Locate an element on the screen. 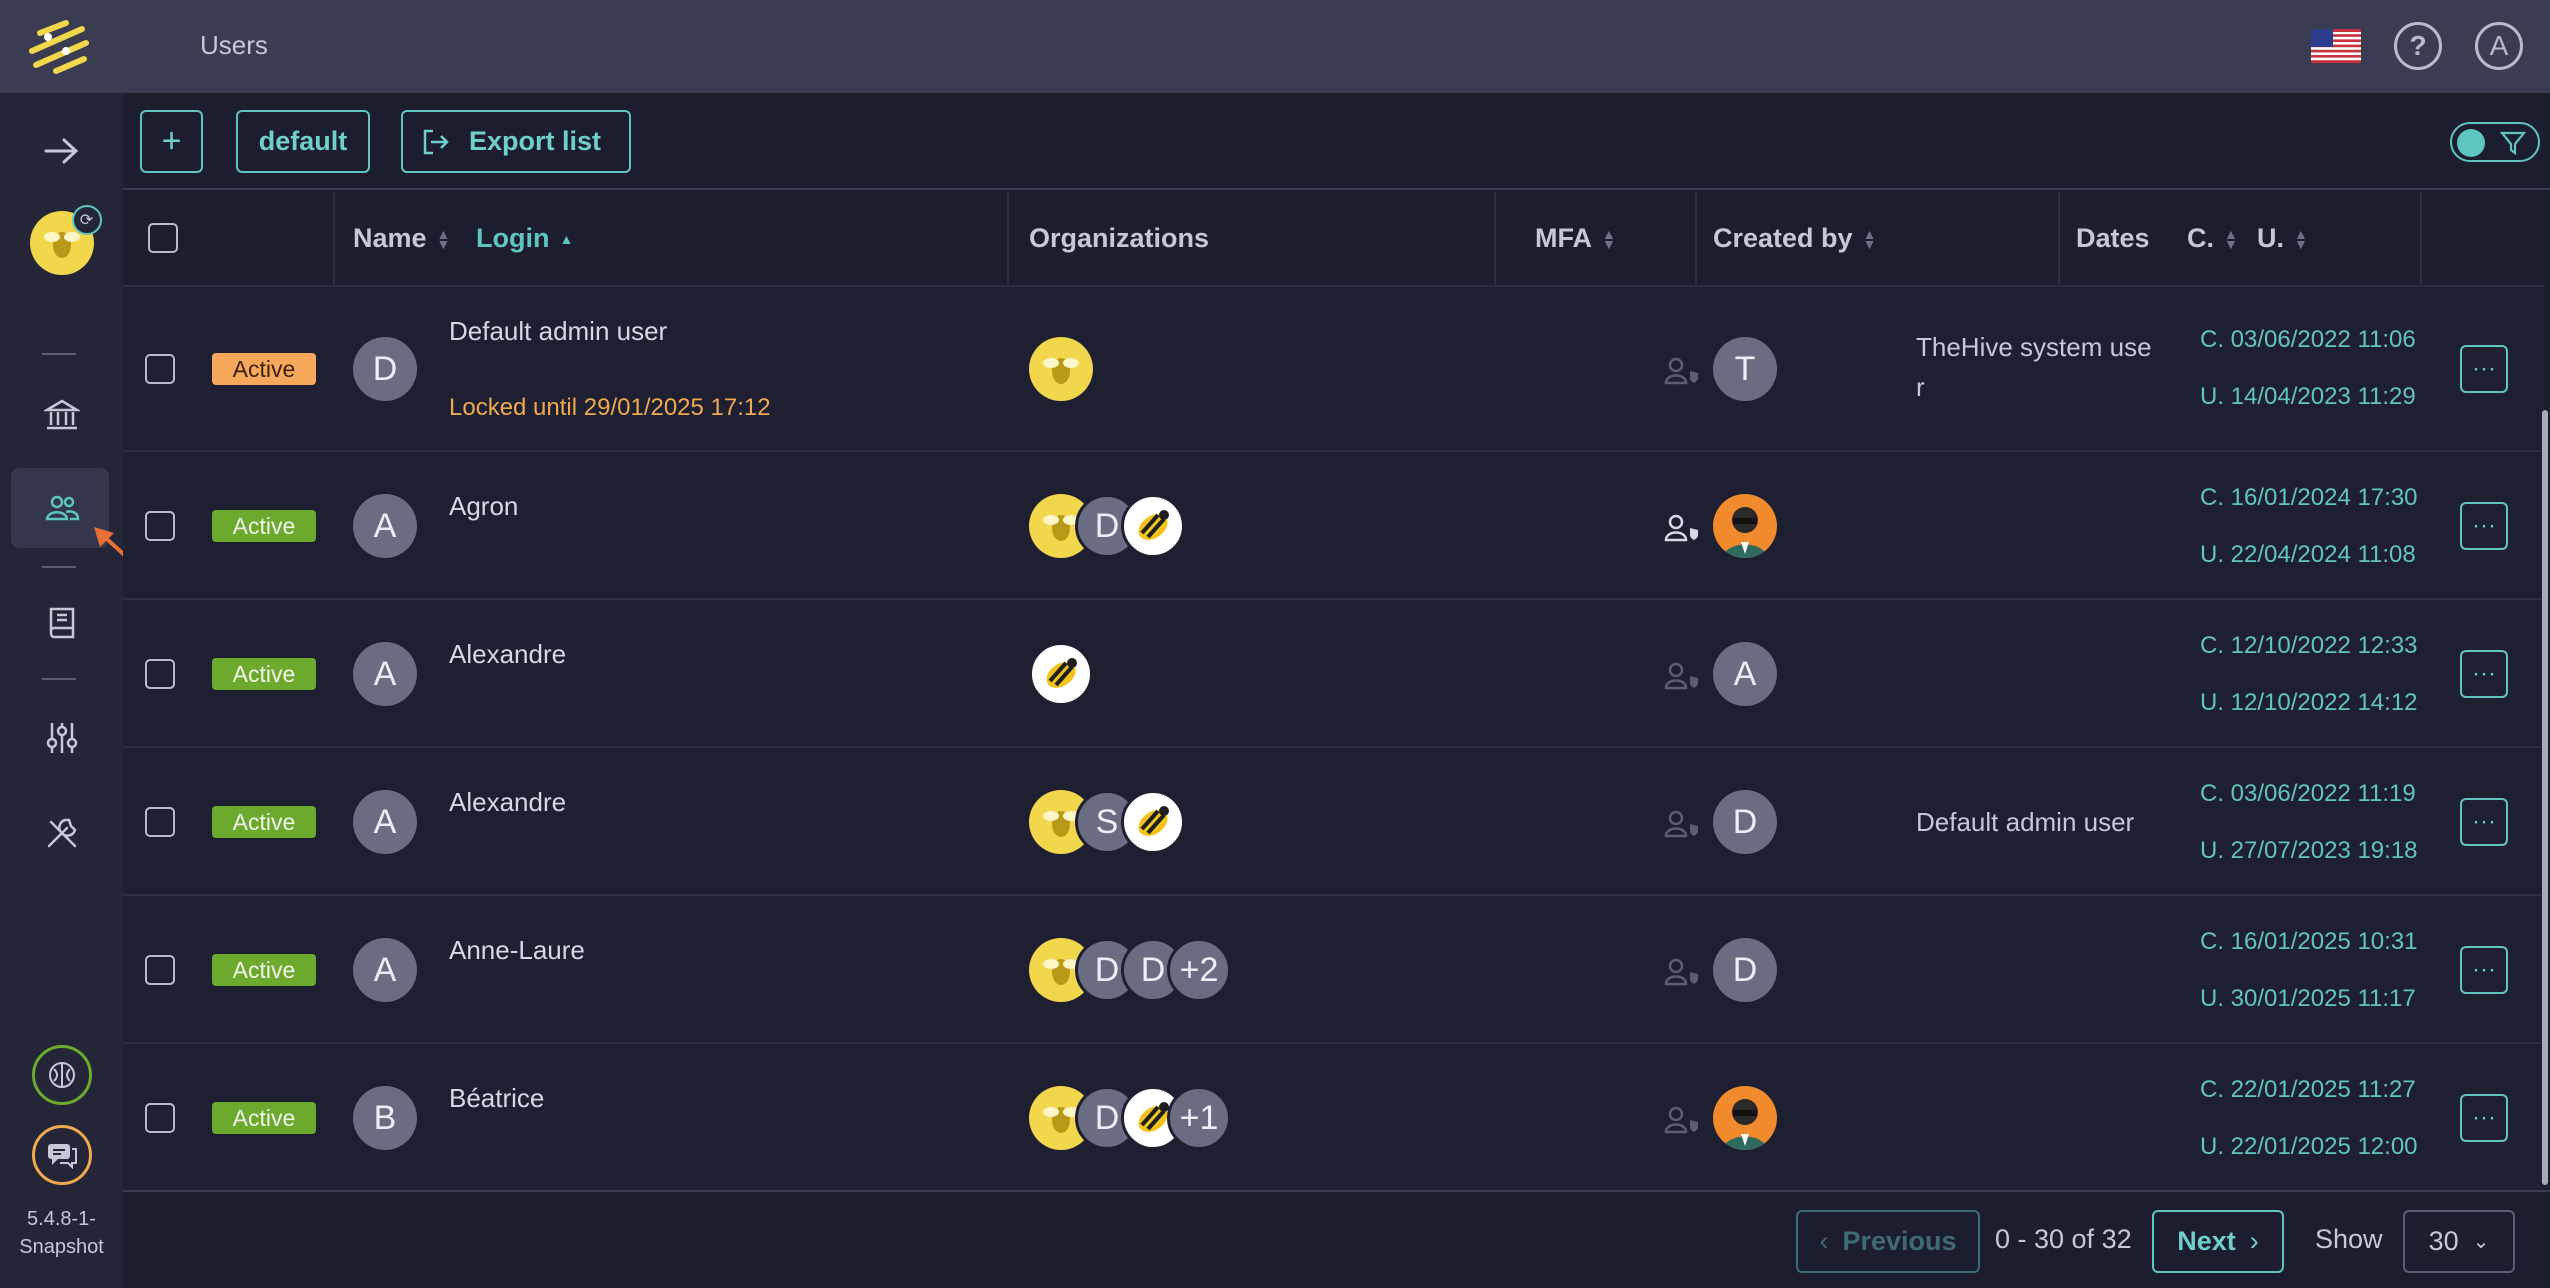  creator-avatar: T is located at coordinates (1745, 369).